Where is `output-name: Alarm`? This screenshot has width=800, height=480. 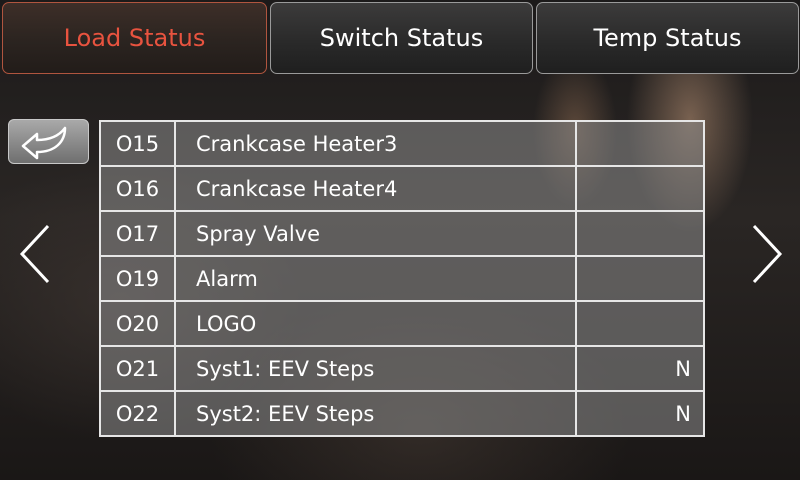
output-name: Alarm is located at coordinates (375, 278).